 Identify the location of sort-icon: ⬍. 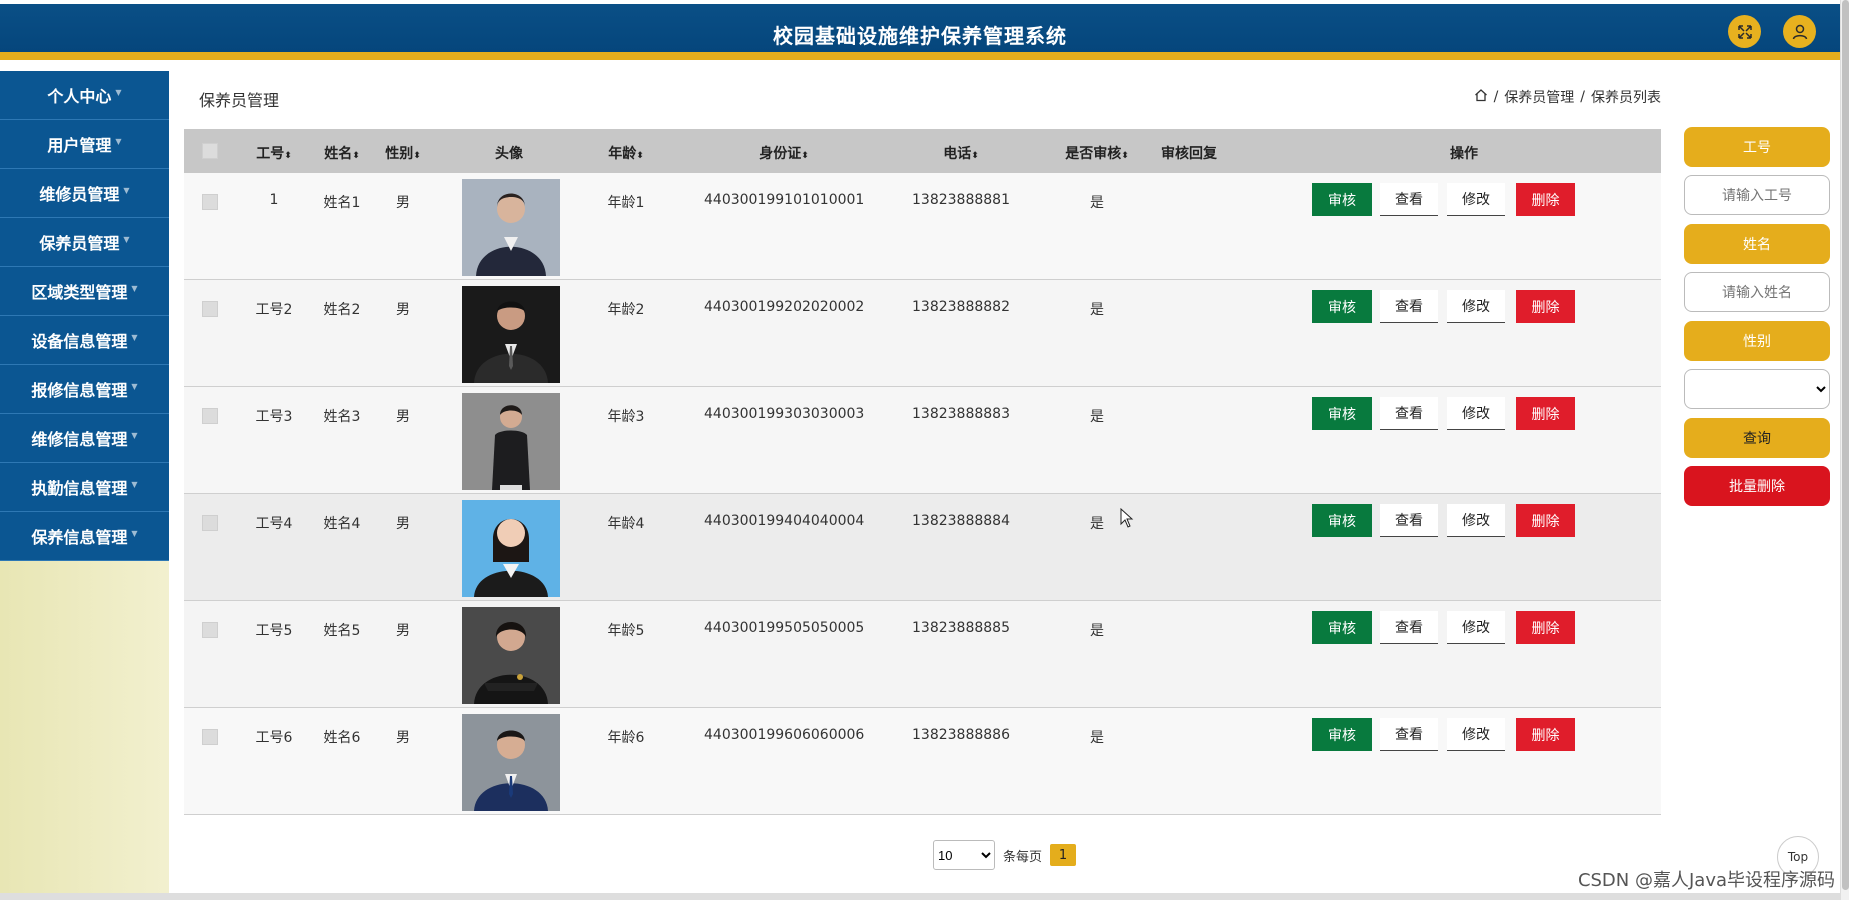
(417, 156).